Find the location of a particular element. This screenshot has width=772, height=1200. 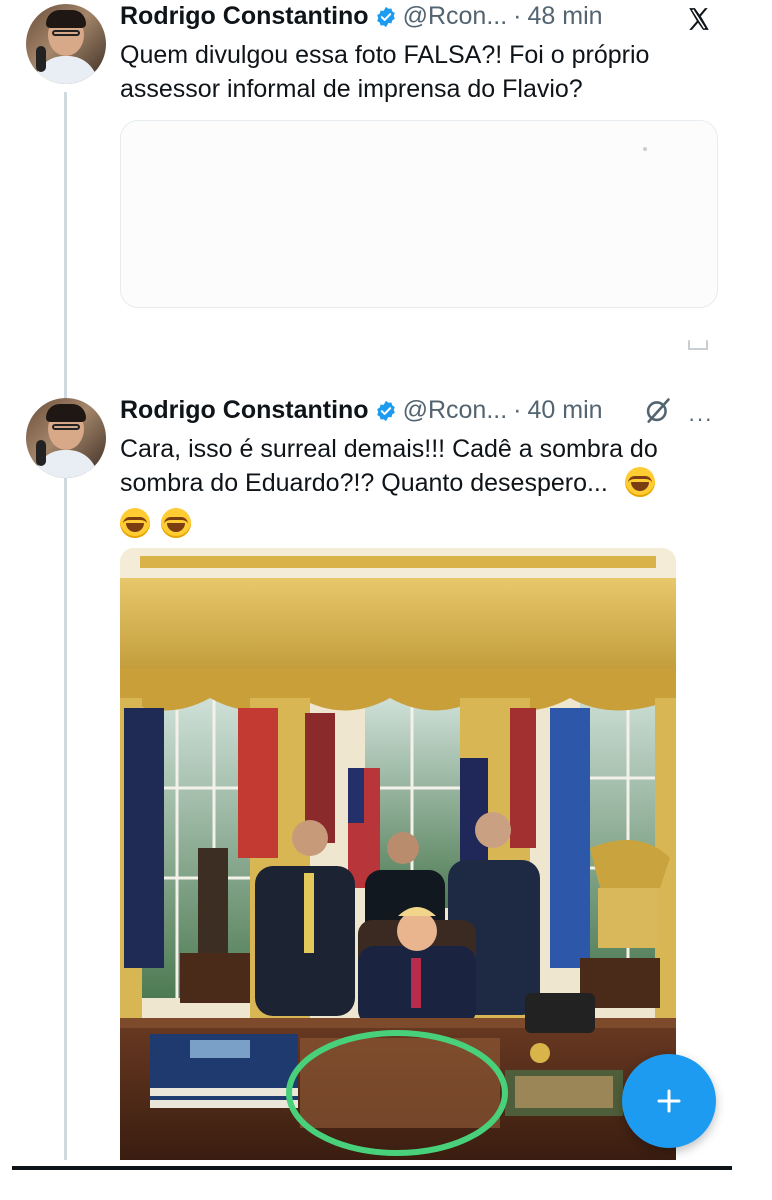

bottom-divider is located at coordinates (372, 1168).